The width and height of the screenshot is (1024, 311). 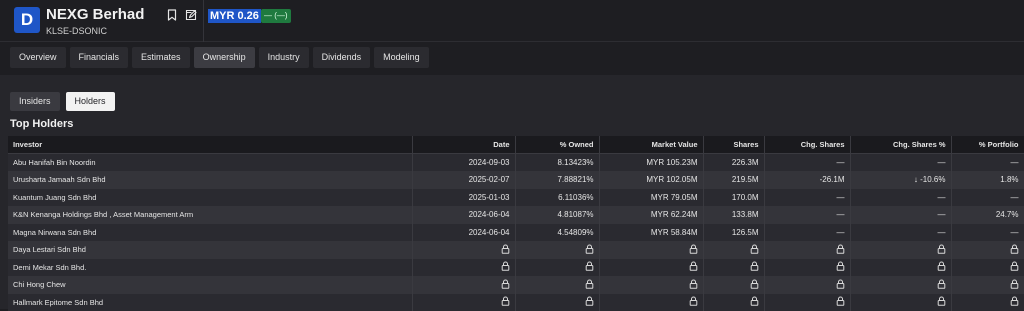 I want to click on column-header-shares: Shares, so click(x=733, y=145).